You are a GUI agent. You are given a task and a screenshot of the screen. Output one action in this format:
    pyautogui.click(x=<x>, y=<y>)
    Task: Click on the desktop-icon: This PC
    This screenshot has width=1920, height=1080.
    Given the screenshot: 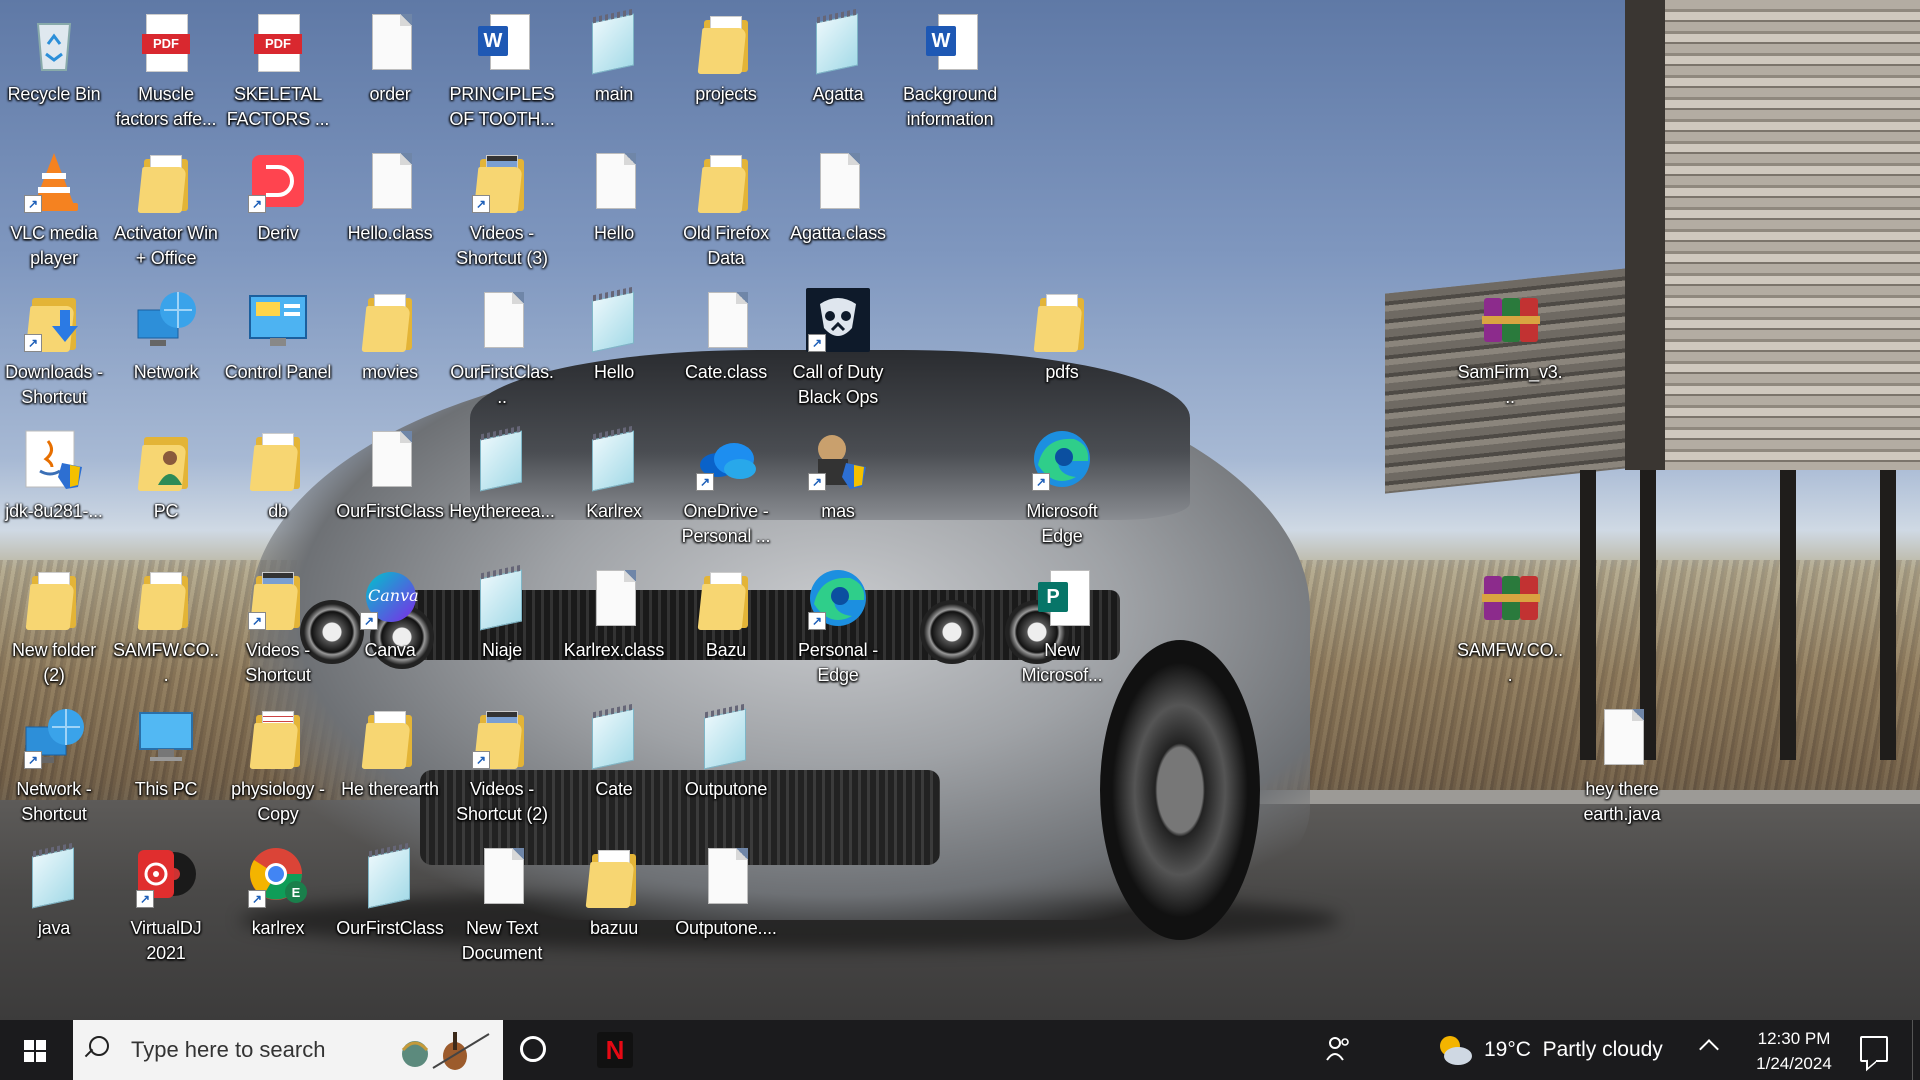 What is the action you would take?
    pyautogui.click(x=166, y=767)
    